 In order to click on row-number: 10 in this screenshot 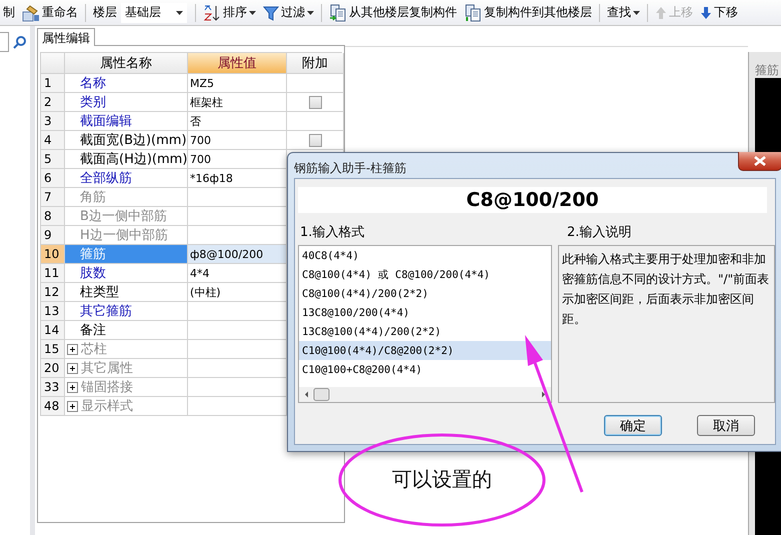, I will do `click(53, 254)`.